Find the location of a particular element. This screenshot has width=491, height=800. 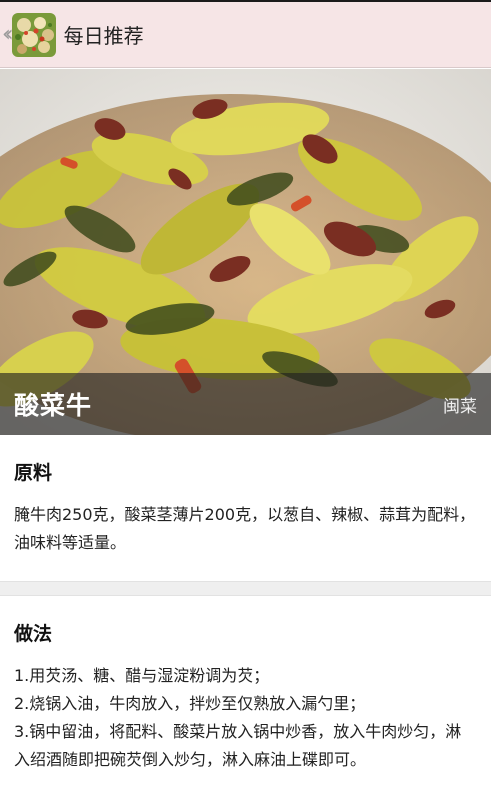

app-bar: ‹‹ 每日推荐 is located at coordinates (245, 35).